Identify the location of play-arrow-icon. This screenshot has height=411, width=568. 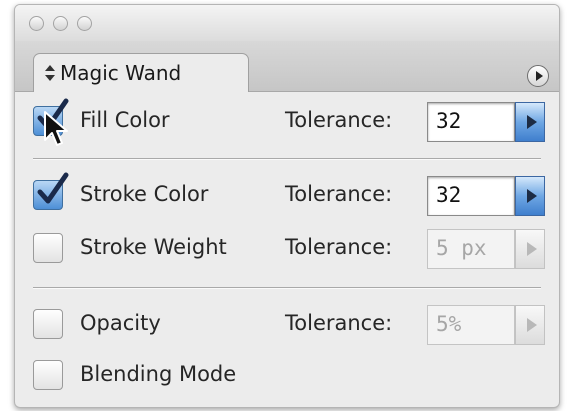
(539, 76).